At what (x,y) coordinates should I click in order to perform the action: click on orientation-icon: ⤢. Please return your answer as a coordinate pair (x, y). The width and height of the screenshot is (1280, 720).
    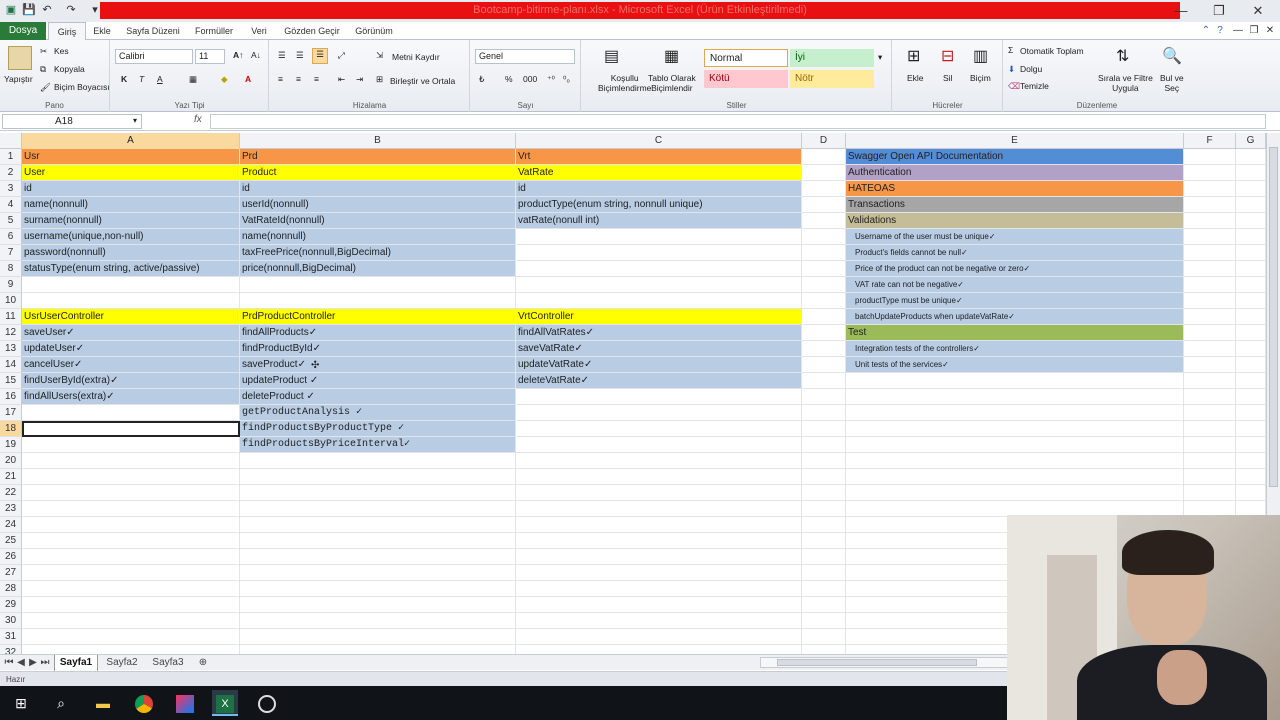
    Looking at the image, I should click on (341, 55).